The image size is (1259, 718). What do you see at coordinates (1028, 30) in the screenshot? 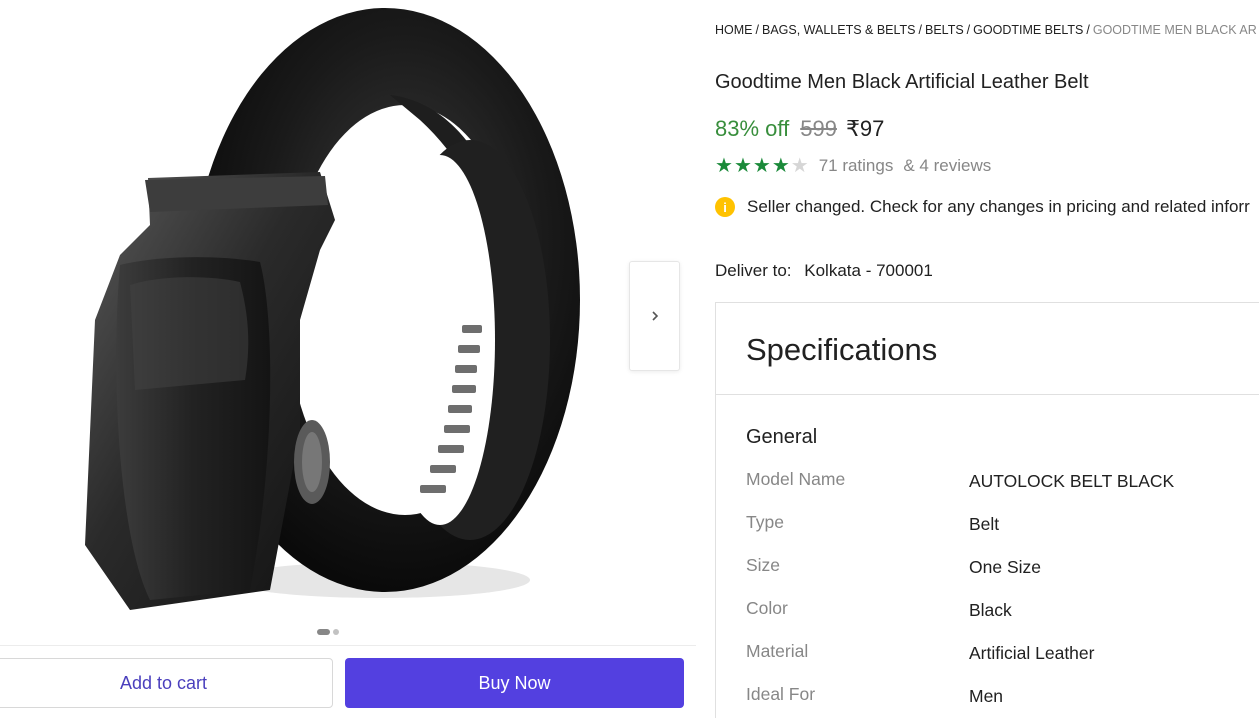
I see `breadcrumb-item-goodtime: GOODTIME BELTS` at bounding box center [1028, 30].